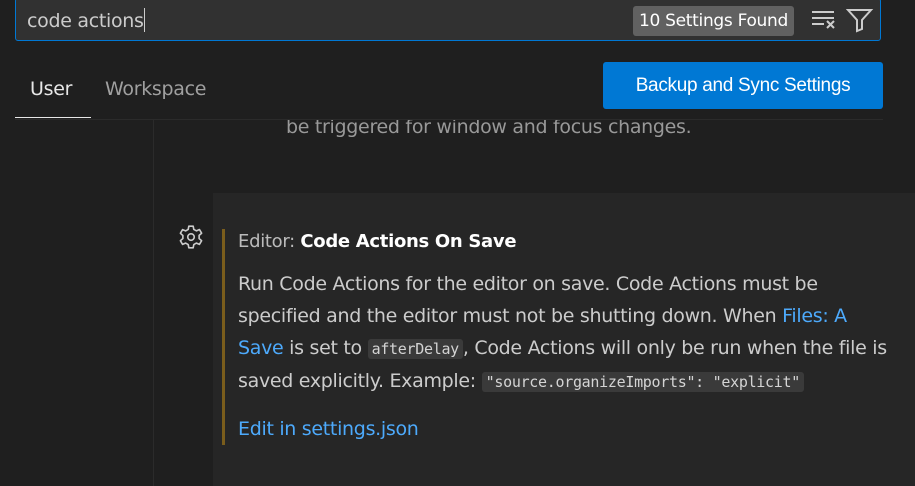  I want to click on files-auto-save-link-cont: Save, so click(261, 348).